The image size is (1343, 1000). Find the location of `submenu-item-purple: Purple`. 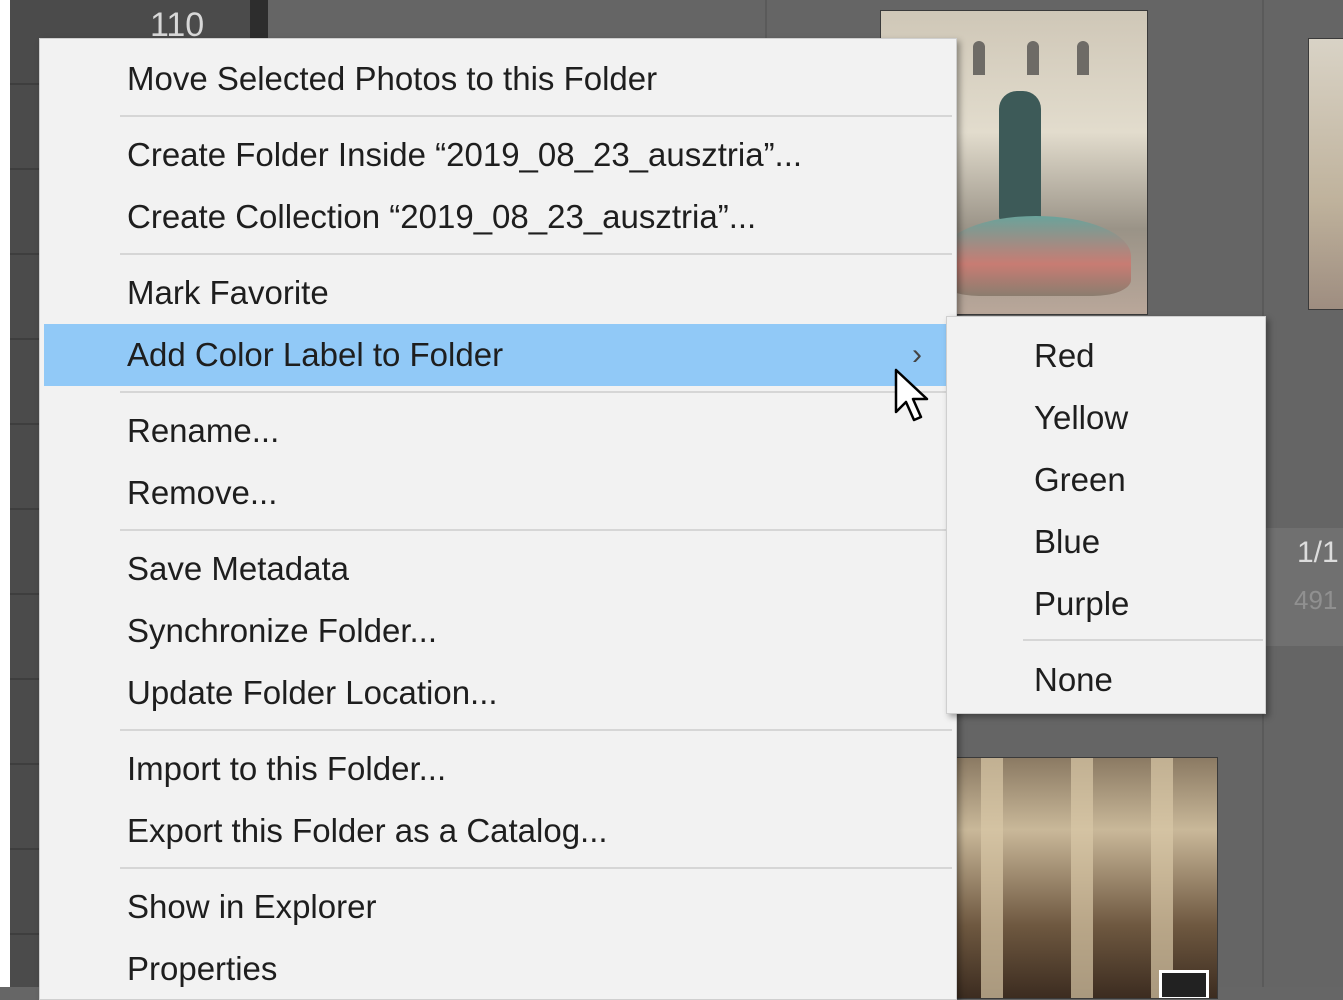

submenu-item-purple: Purple is located at coordinates (1106, 604).